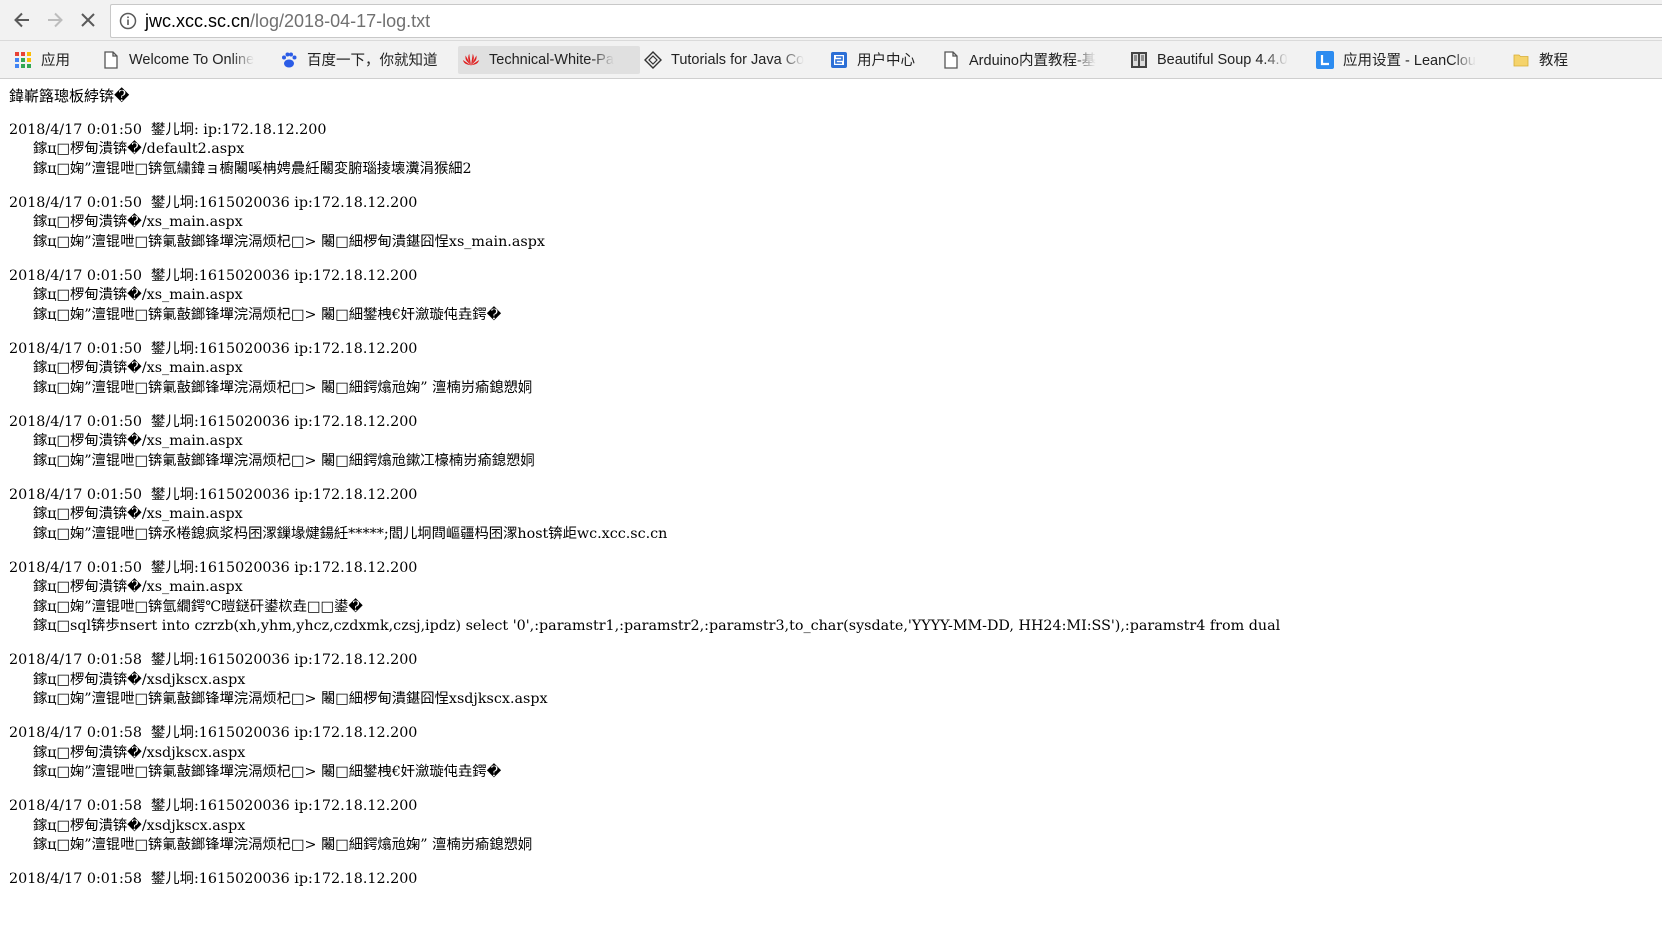 This screenshot has width=1662, height=943. Describe the element at coordinates (1222, 59) in the screenshot. I see `bookmark-label: Beautiful Soup 4.4.0` at that location.